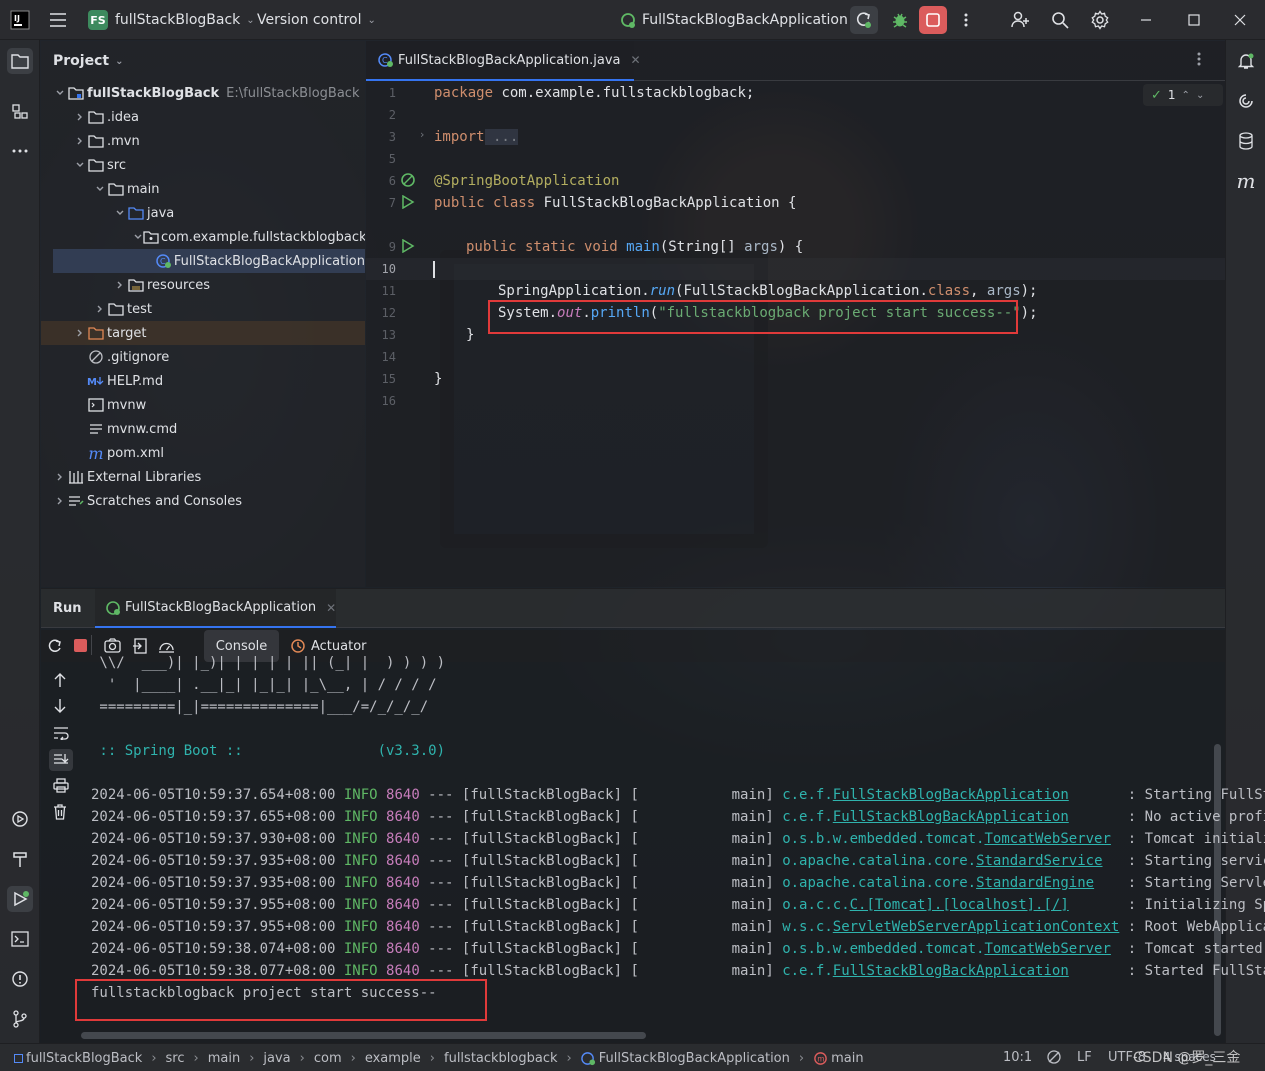 The height and width of the screenshot is (1071, 1265). I want to click on project-tool-icon, so click(20, 61).